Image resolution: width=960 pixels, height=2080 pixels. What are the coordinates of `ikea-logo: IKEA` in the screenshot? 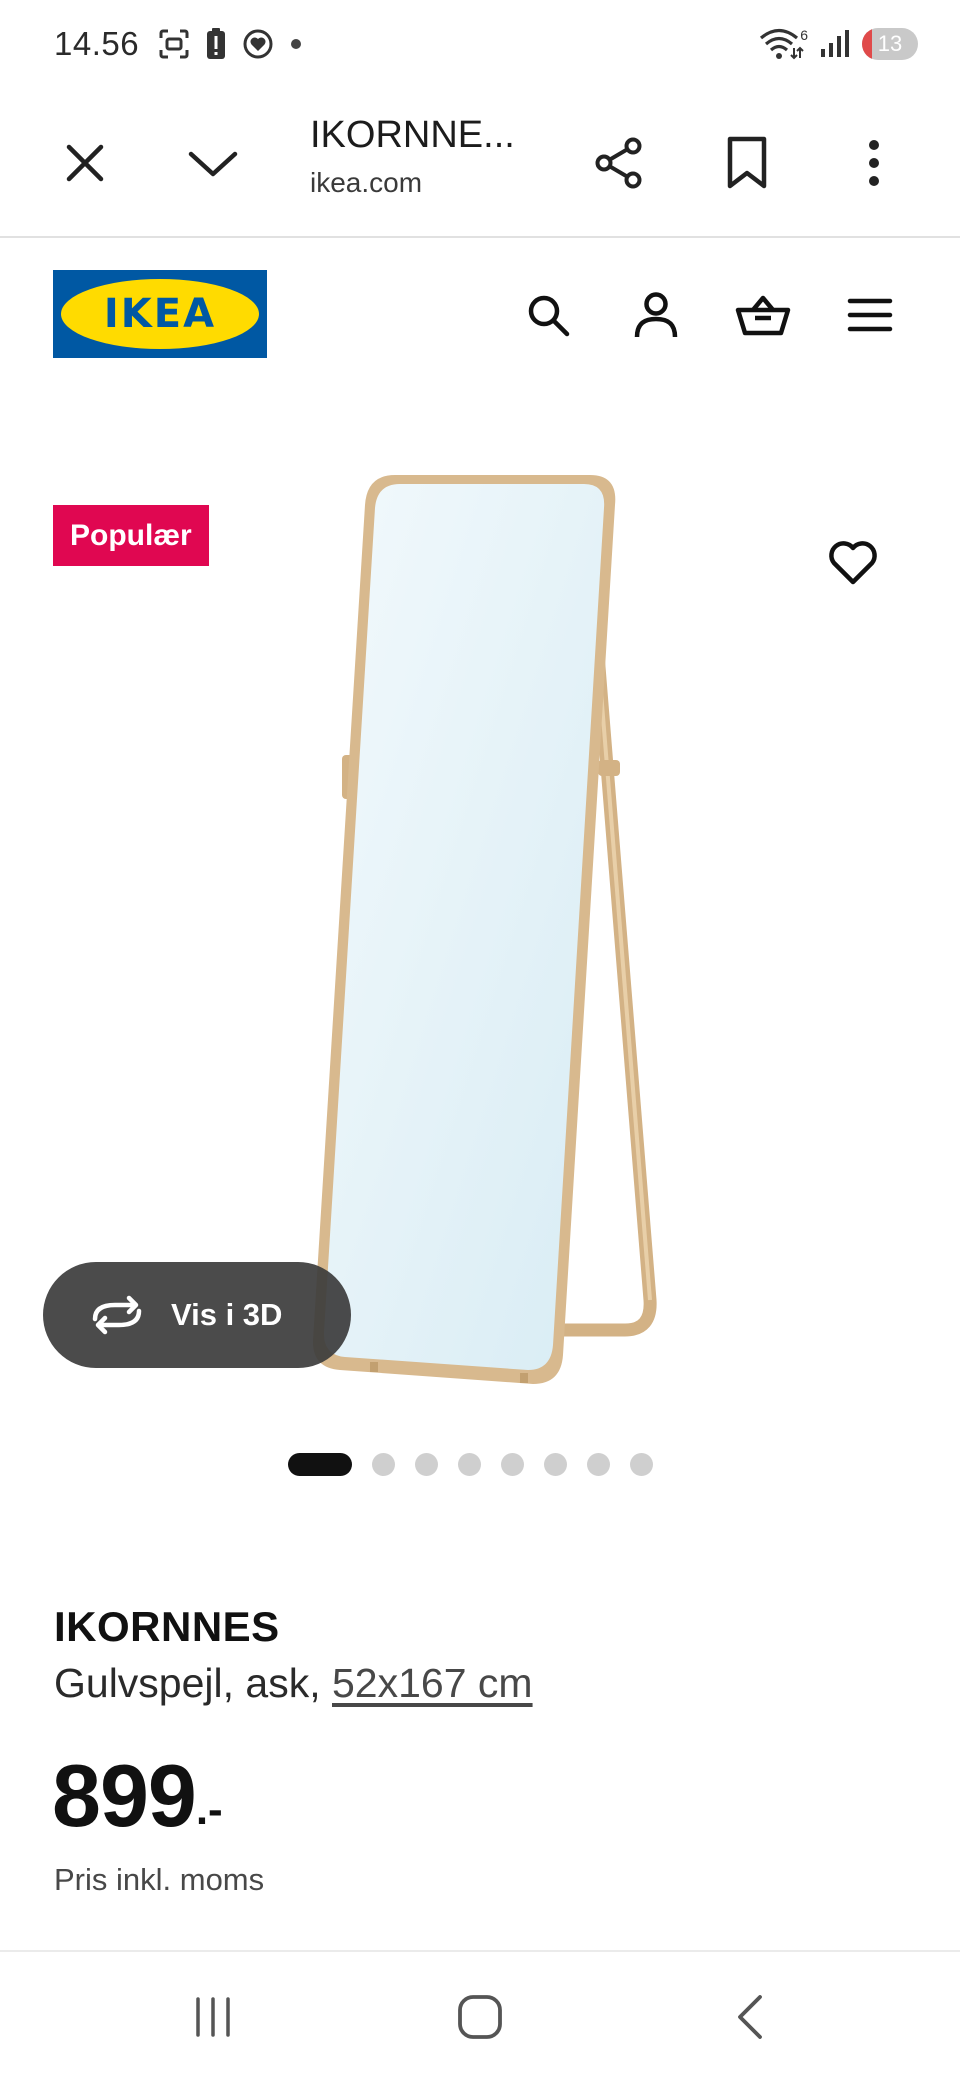 It's located at (160, 314).